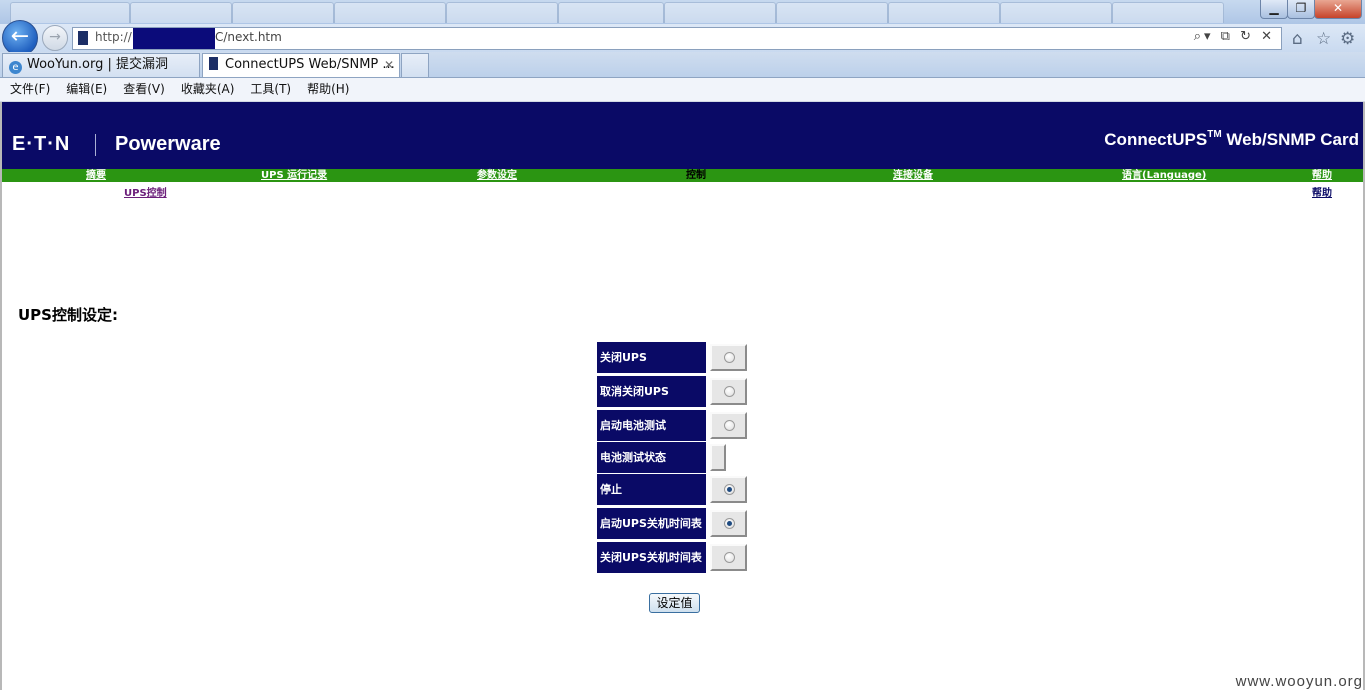 The image size is (1365, 690). I want to click on cancel-shutdown-radio, so click(729, 391).